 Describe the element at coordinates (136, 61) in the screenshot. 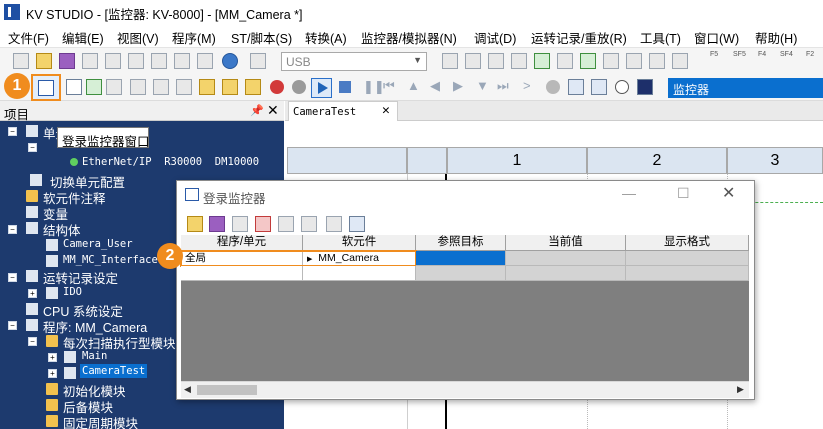

I see `copy-icon` at that location.